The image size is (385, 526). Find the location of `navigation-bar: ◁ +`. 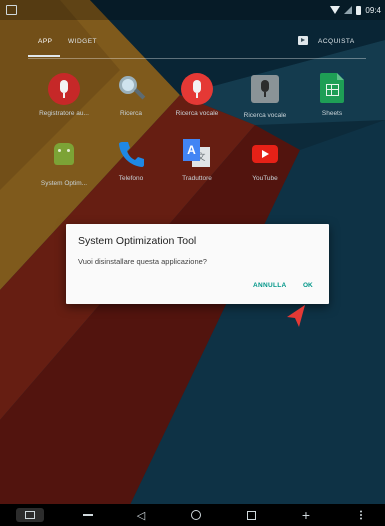

navigation-bar: ◁ + is located at coordinates (192, 515).